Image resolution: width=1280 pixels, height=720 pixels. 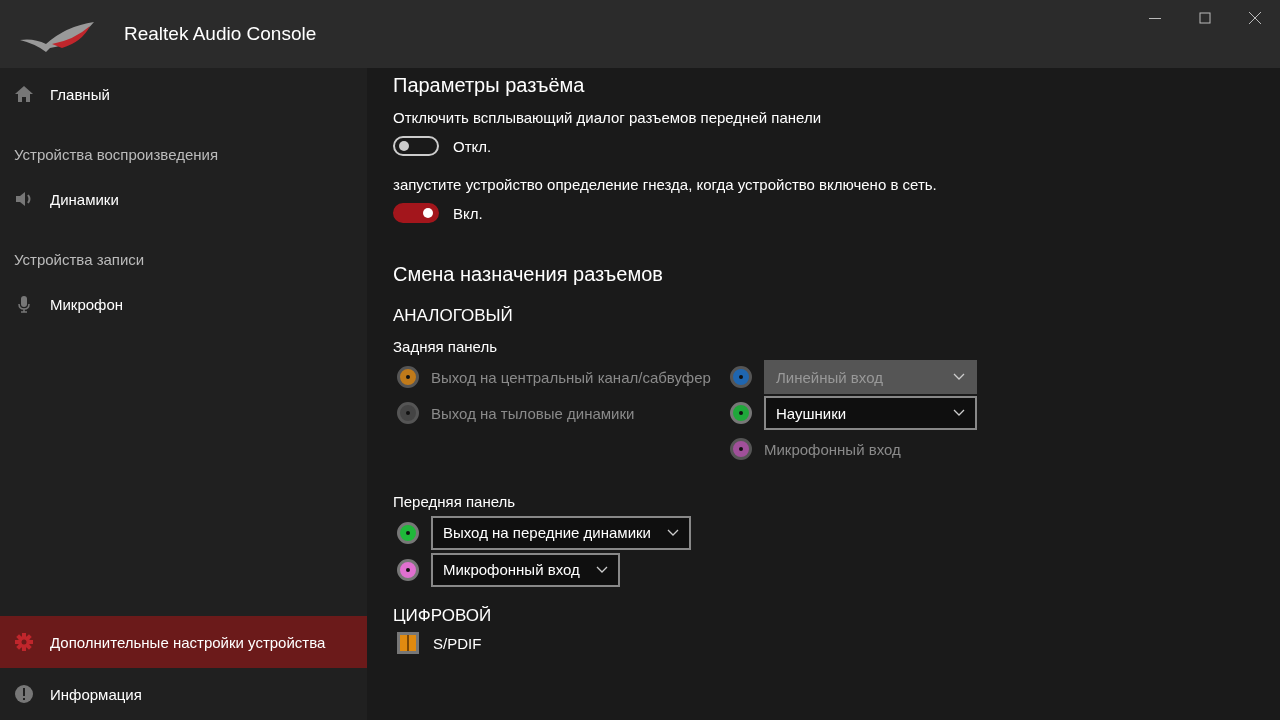 I want to click on section-title: Смена назначения разъемов, so click(x=528, y=274).